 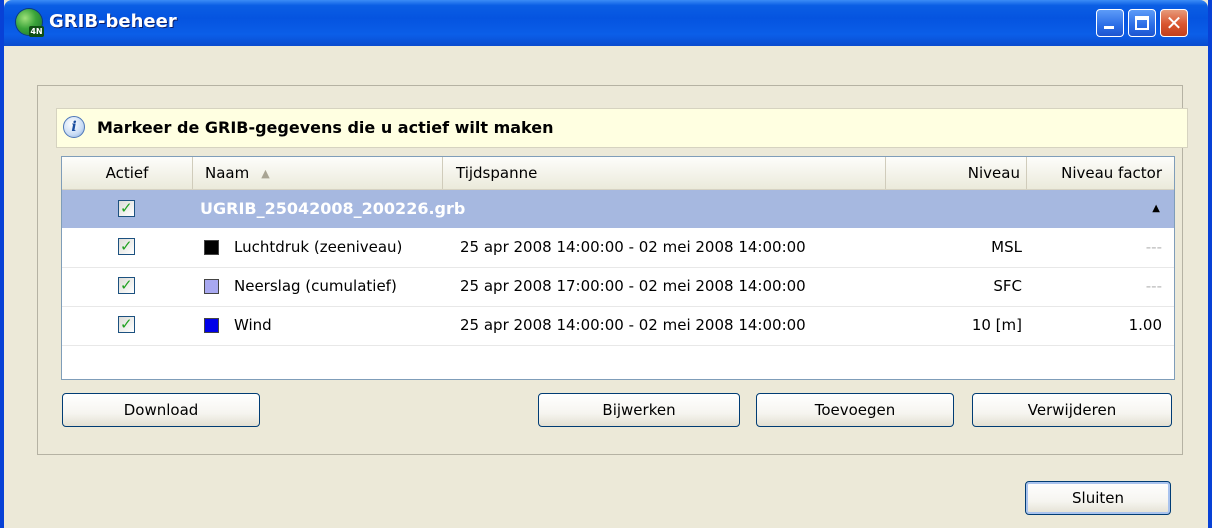 I want to click on row-name: Neerslag (cumulatief), so click(x=315, y=286).